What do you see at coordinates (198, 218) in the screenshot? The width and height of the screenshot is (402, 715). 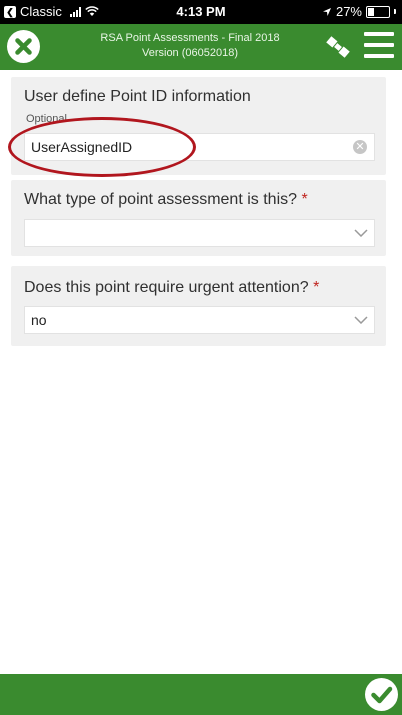 I see `question-card-assessment-type: What type of point assessment is this? *` at bounding box center [198, 218].